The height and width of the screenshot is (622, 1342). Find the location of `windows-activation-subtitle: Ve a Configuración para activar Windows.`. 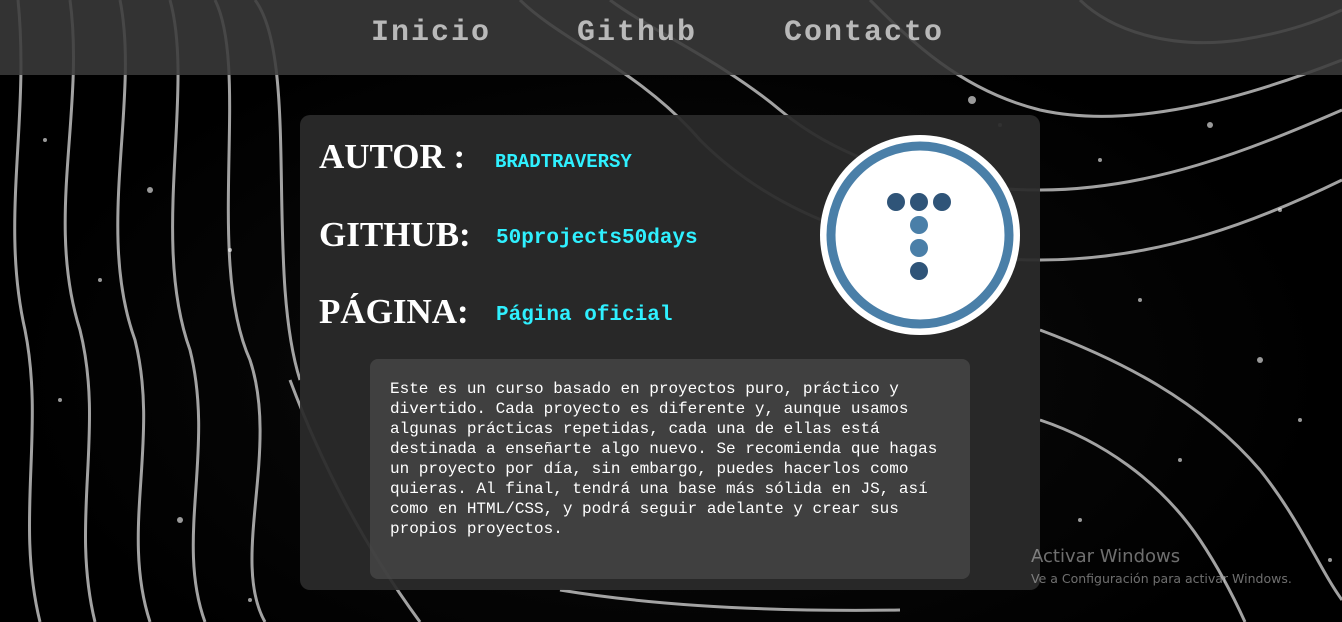

windows-activation-subtitle: Ve a Configuración para activar Windows. is located at coordinates (1161, 578).